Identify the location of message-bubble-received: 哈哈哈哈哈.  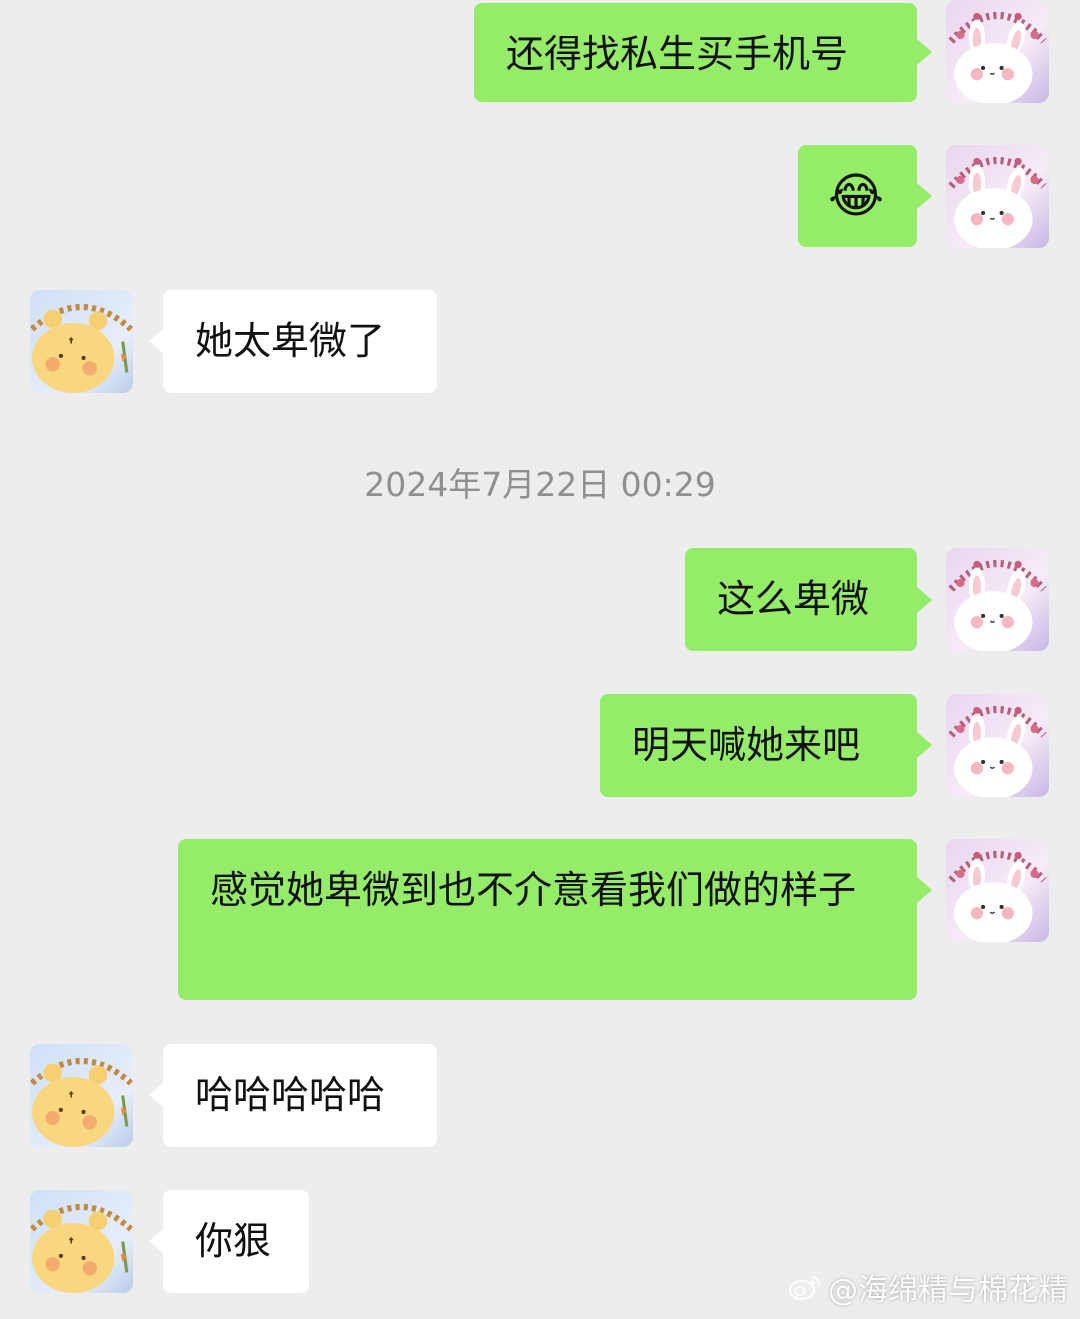
(300, 1095).